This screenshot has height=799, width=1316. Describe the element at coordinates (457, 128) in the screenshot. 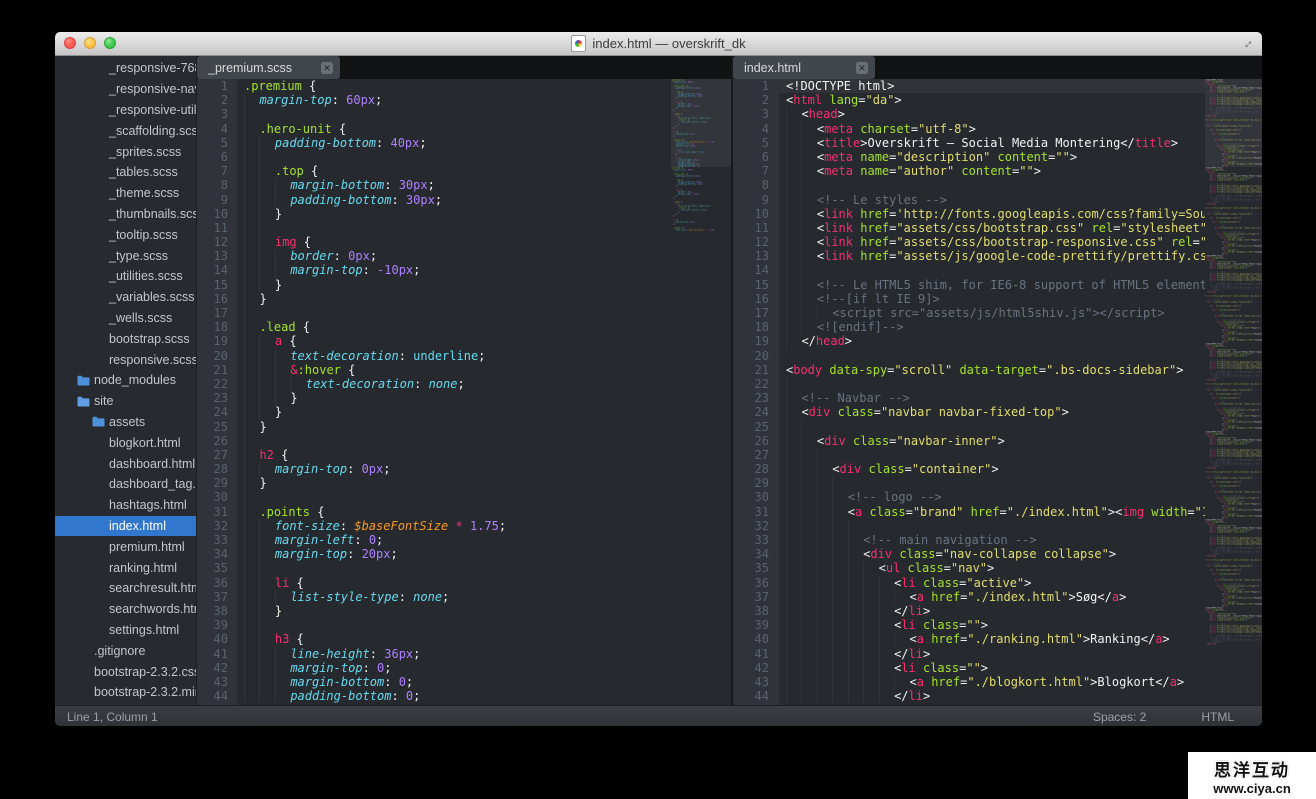

I see `code-line: .hero-unit {` at that location.